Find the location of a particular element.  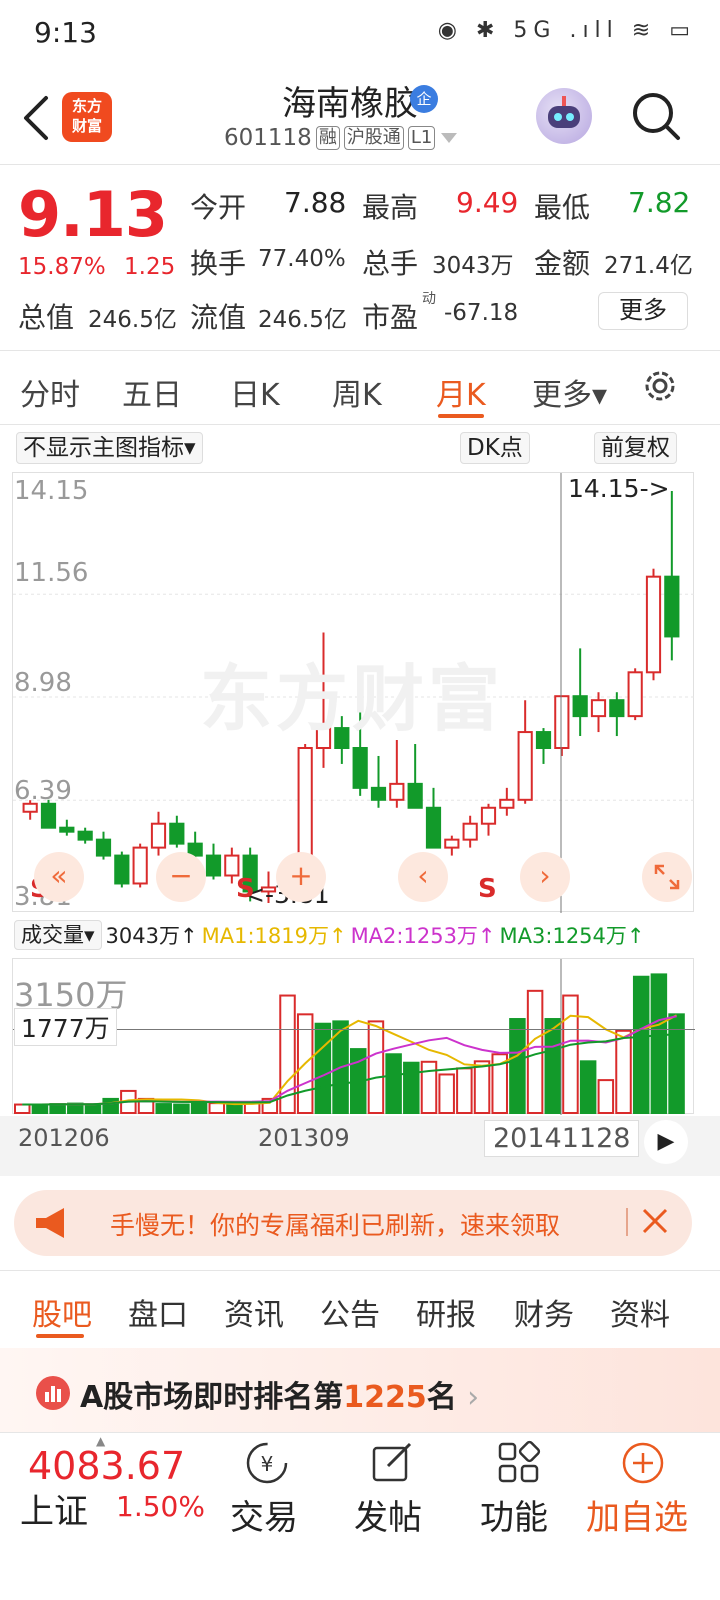

stock-name-text: 海南橡胶 is located at coordinates (350, 104).